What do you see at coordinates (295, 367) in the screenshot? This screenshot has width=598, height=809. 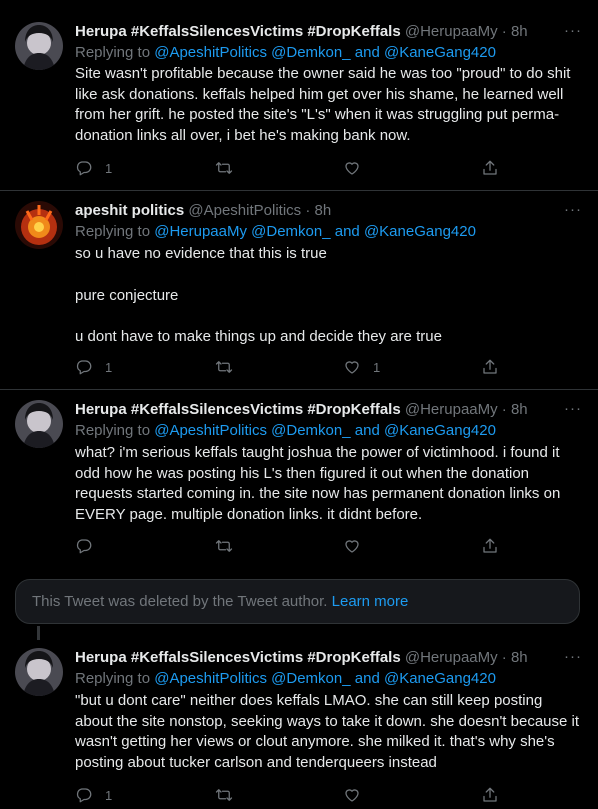 I see `tweet-actions: 1 1` at bounding box center [295, 367].